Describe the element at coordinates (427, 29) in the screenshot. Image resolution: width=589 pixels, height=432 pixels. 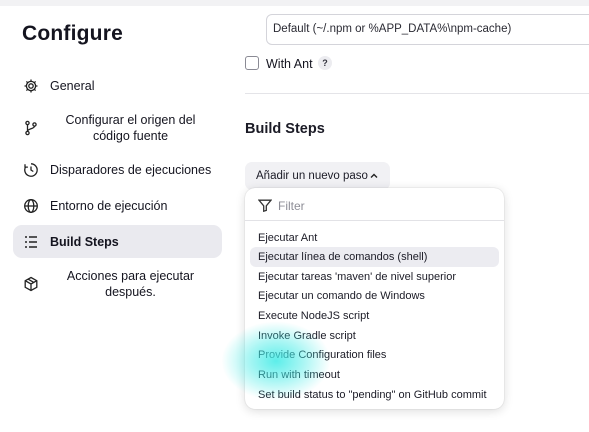
I see `npm-cache-field: Default (~/.npm or %APP_DATA%\npm-cache)` at that location.